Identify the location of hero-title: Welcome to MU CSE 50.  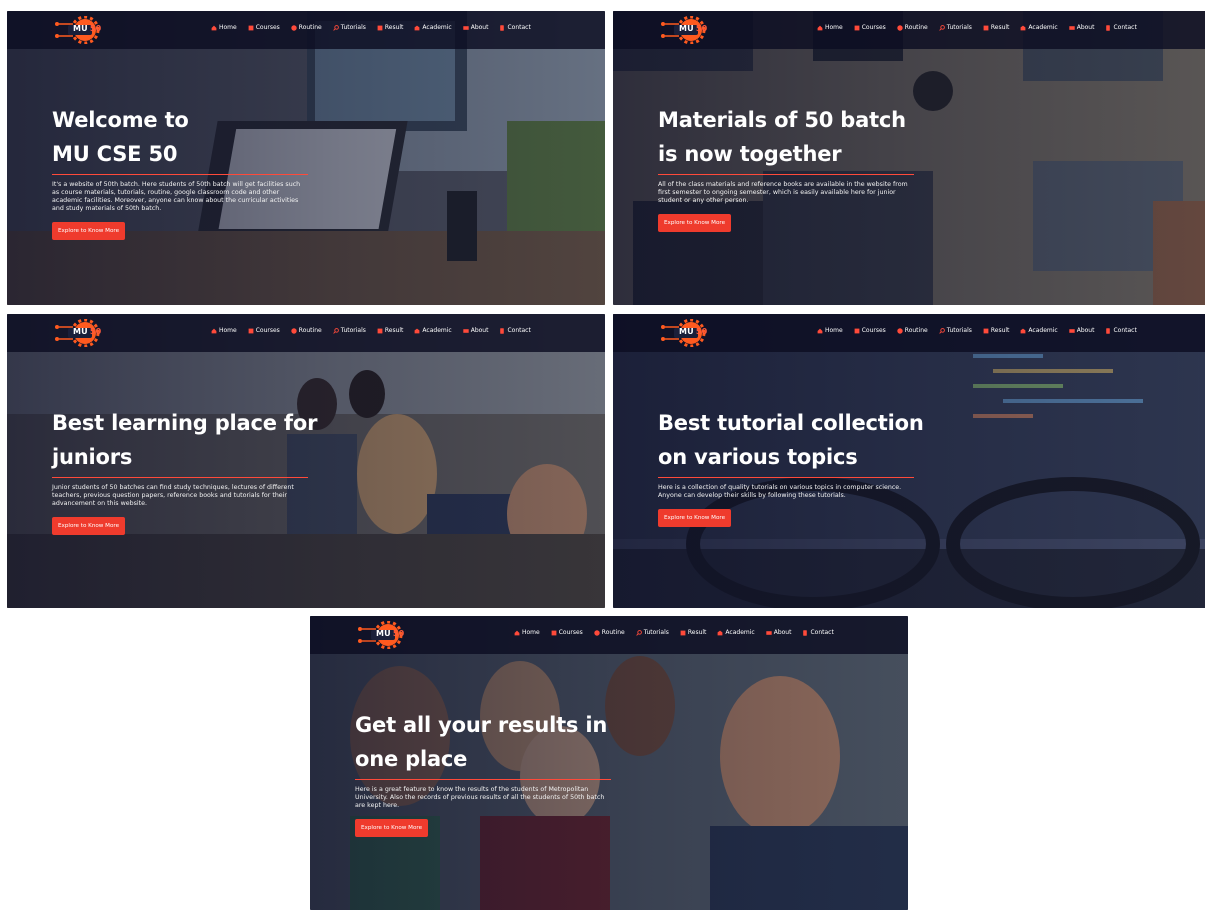
(120, 137).